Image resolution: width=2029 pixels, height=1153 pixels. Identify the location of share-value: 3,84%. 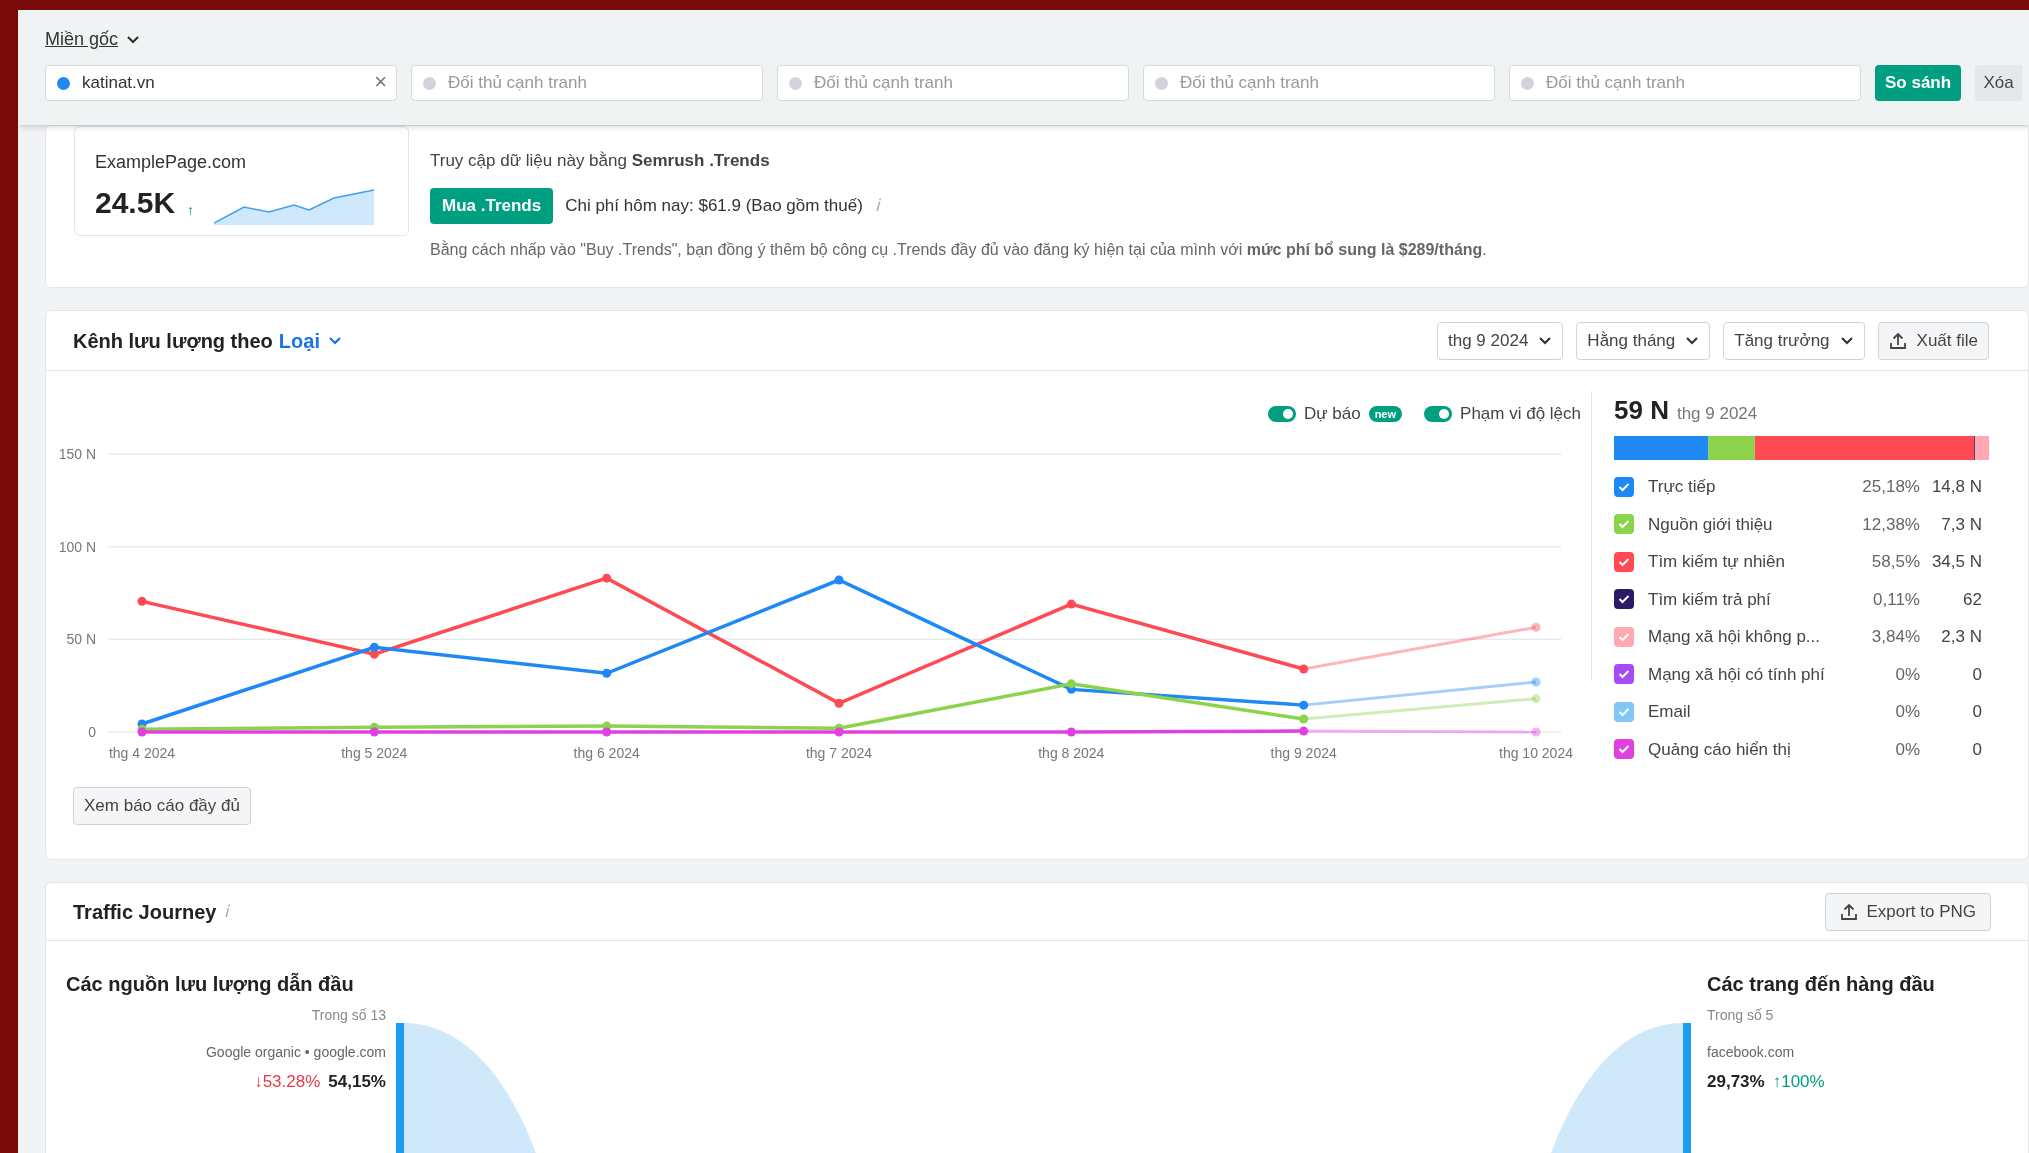
(1895, 637).